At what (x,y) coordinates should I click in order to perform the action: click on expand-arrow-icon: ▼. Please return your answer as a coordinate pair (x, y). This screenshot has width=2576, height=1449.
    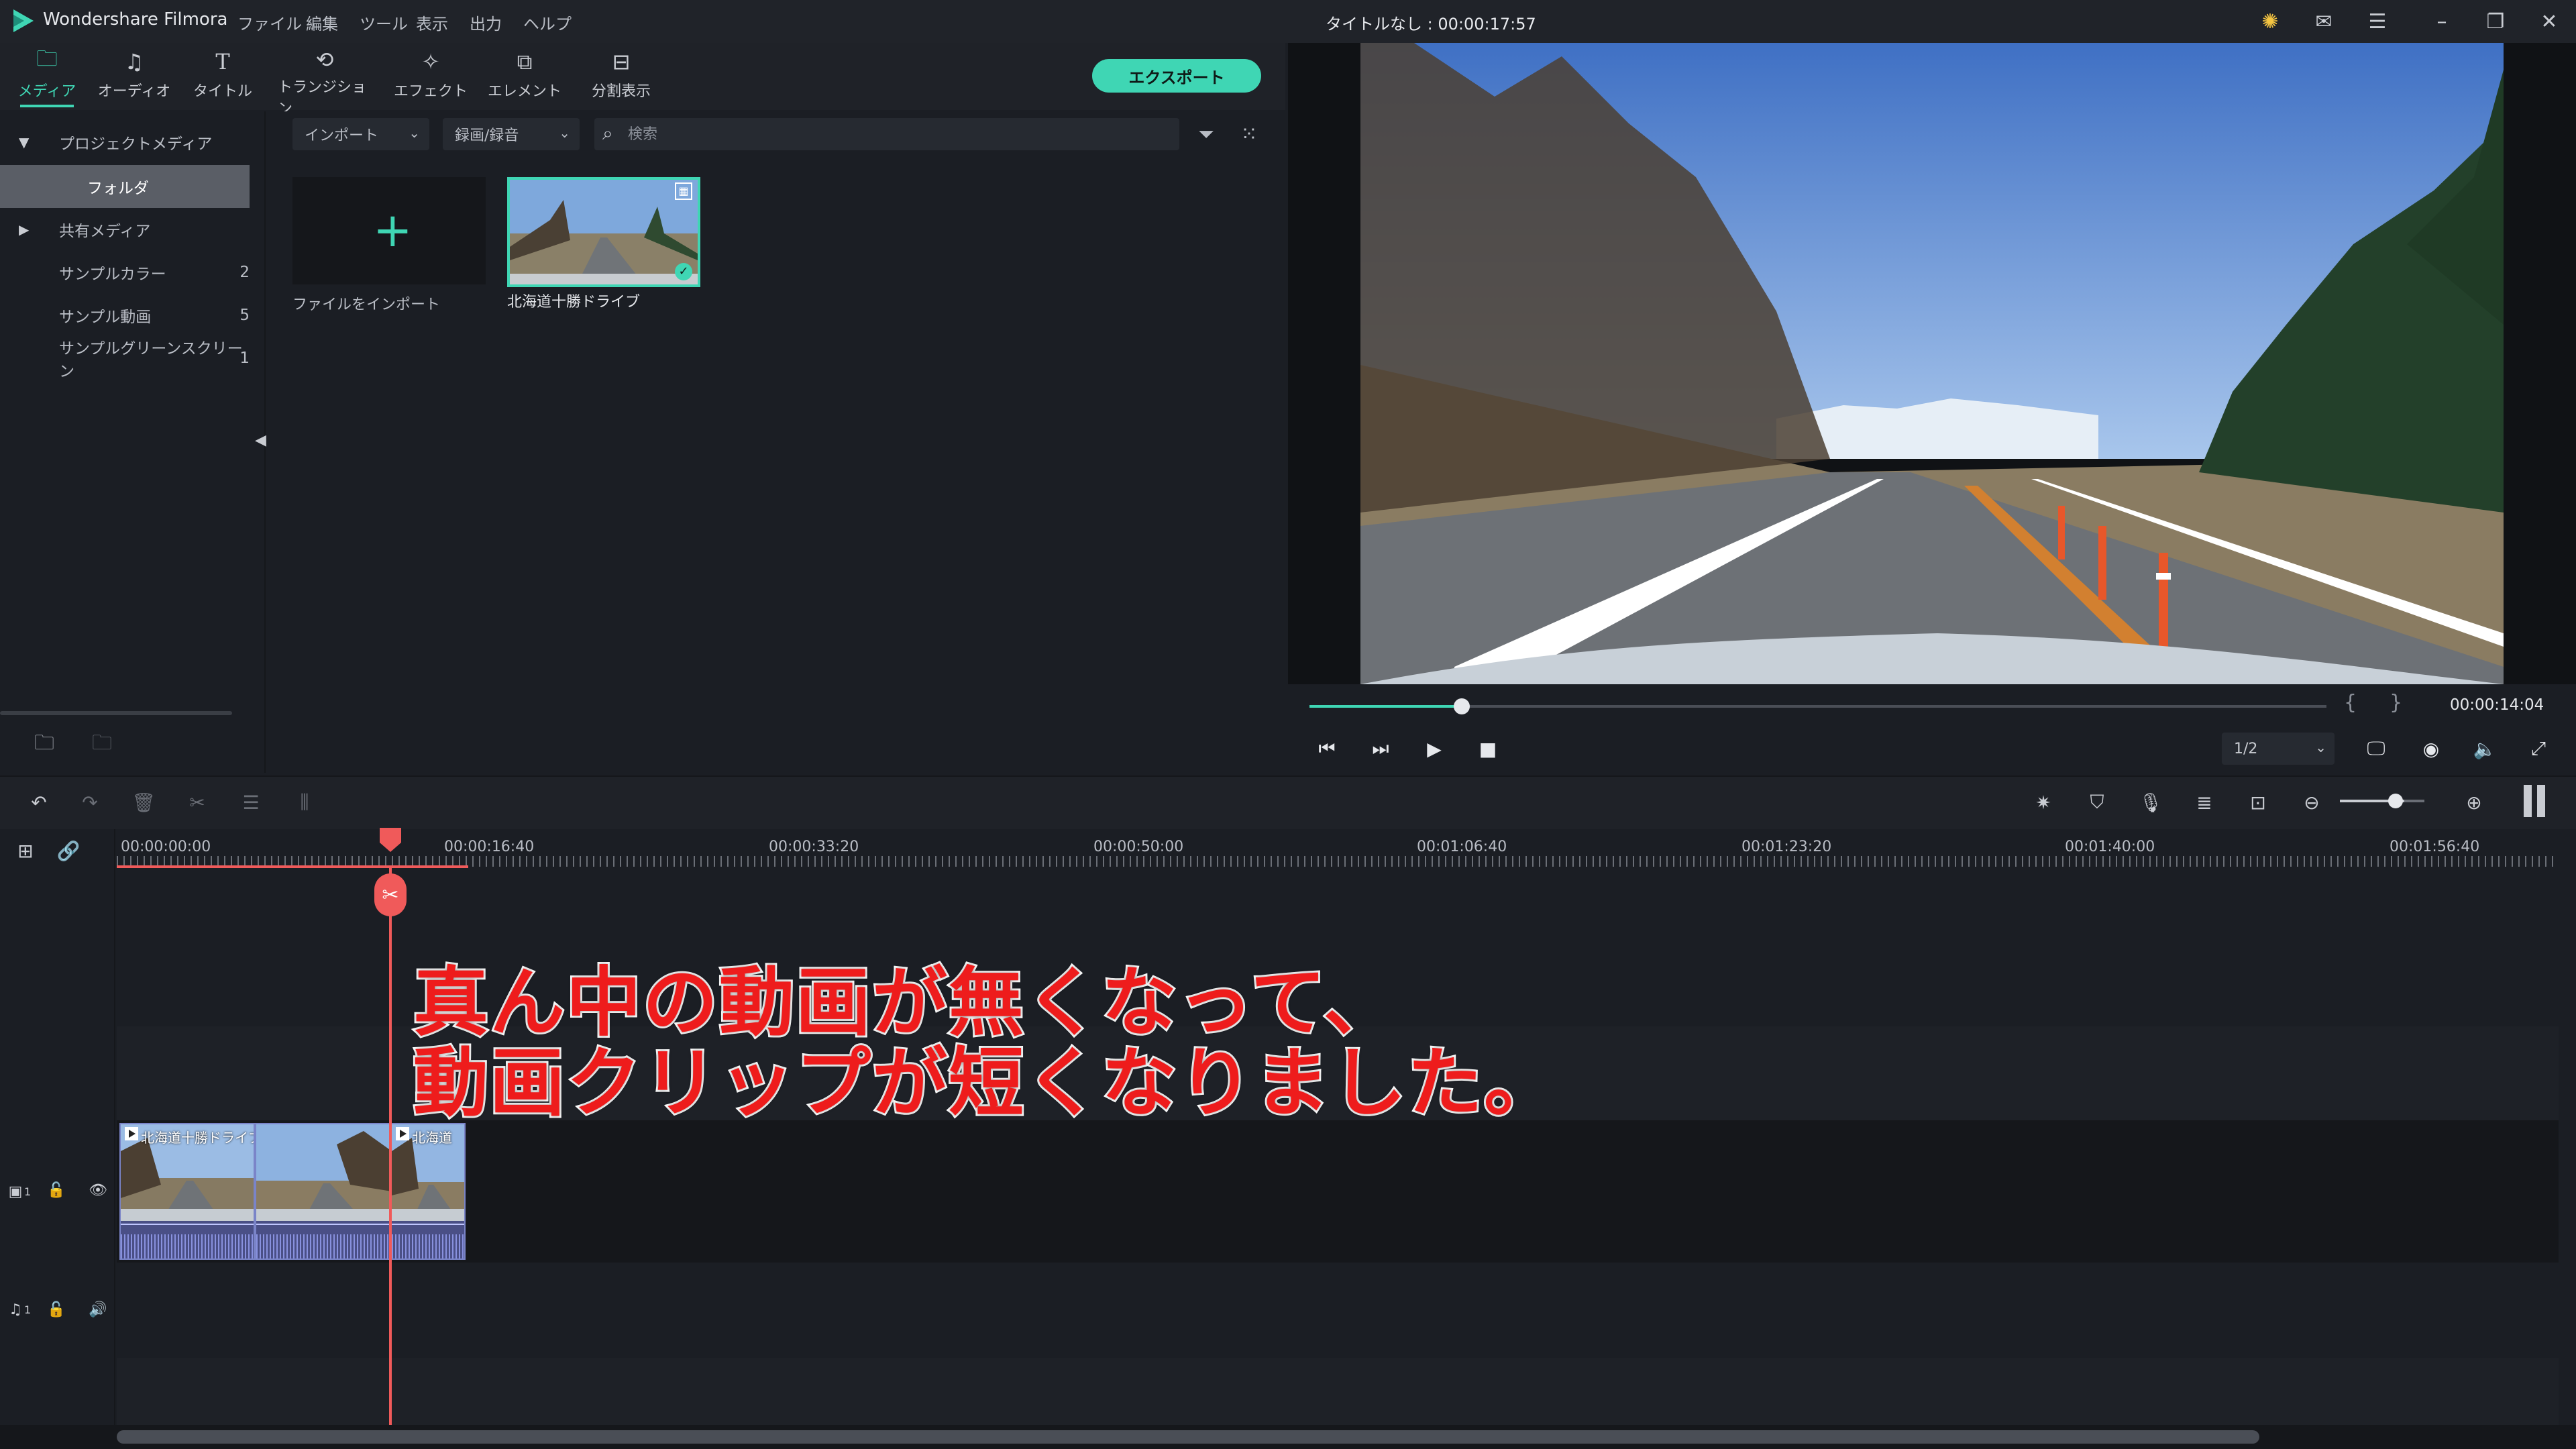
    Looking at the image, I should click on (24, 142).